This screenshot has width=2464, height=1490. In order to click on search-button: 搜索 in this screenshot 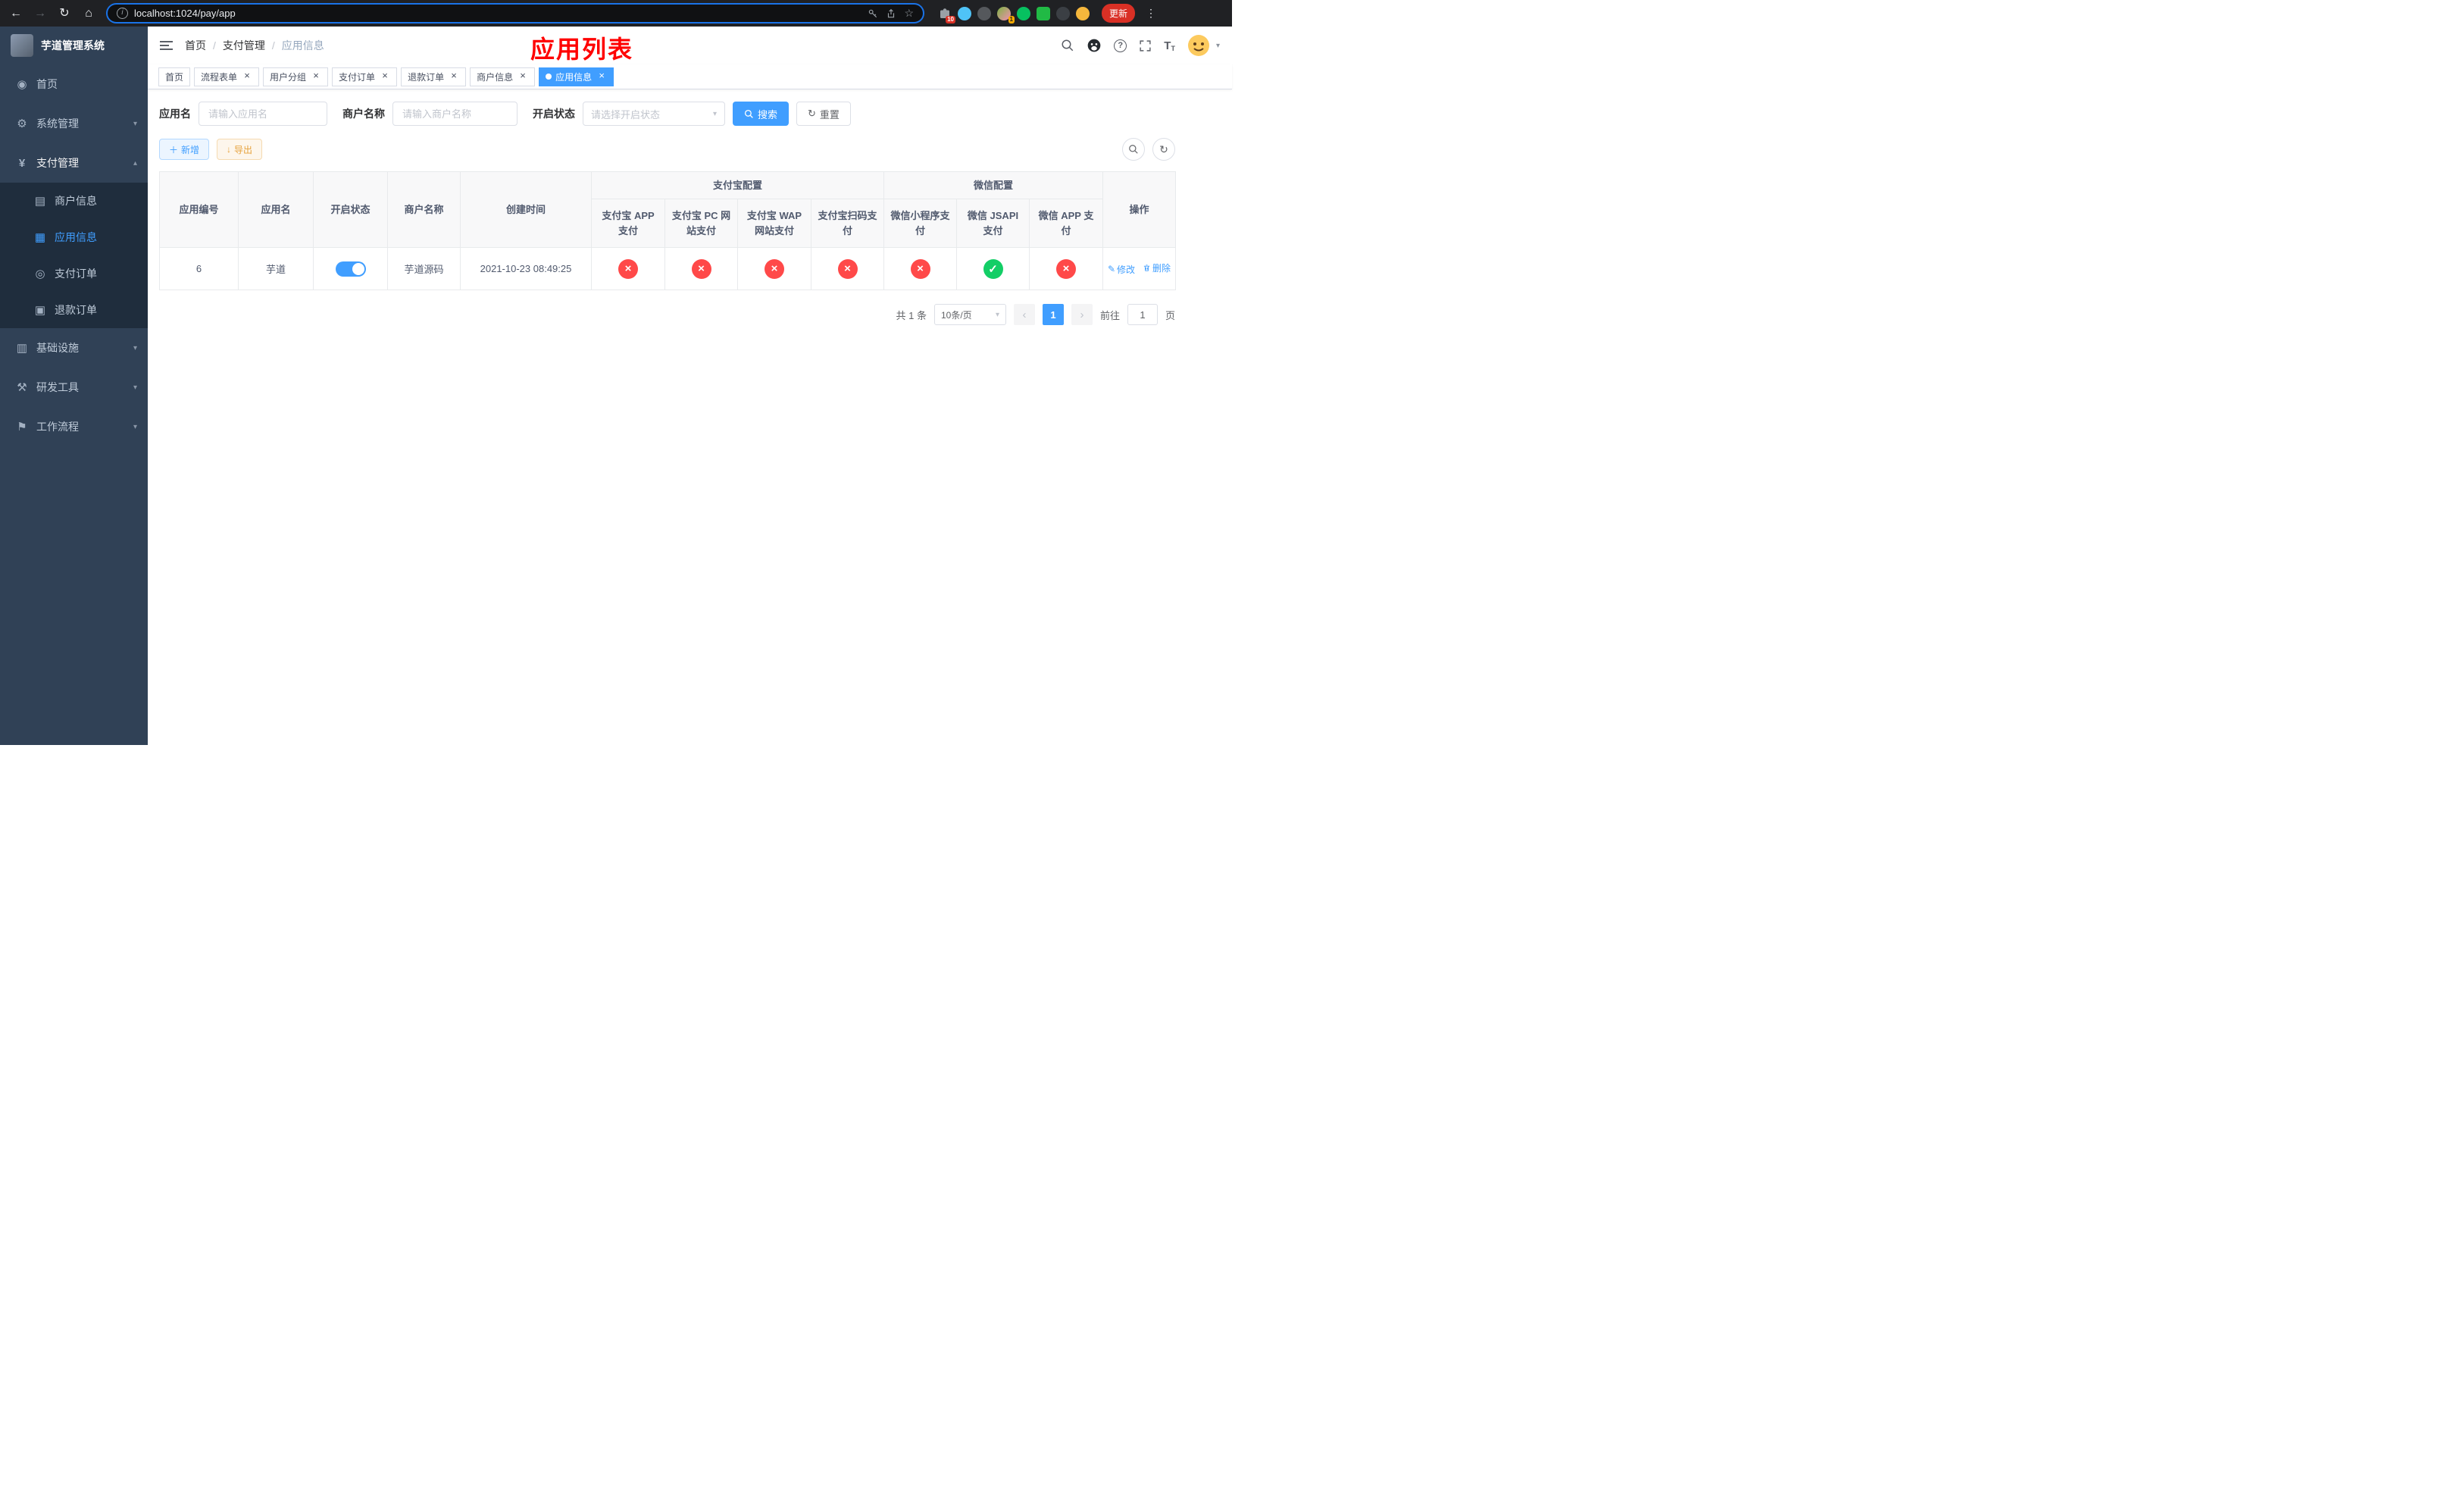, I will do `click(761, 114)`.